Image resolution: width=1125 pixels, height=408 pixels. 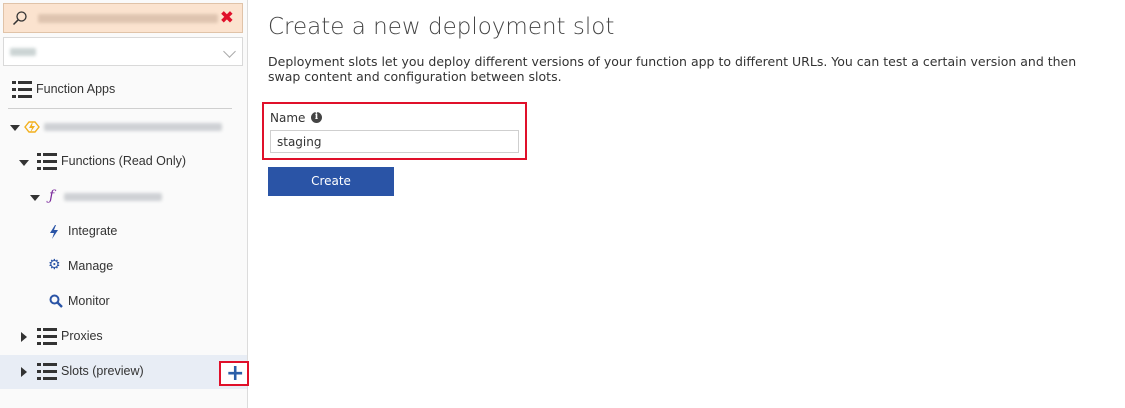 I want to click on tree-item-functions: Functions (Read Only), so click(x=123, y=162).